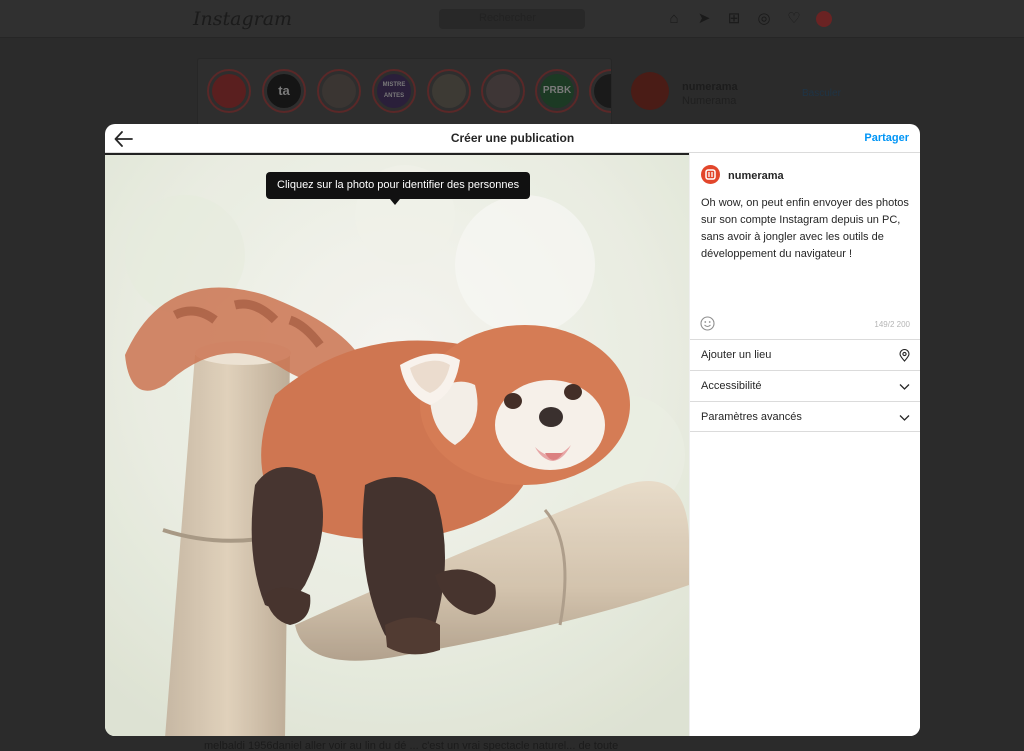  Describe the element at coordinates (650, 91) in the screenshot. I see `suggested-avatar` at that location.